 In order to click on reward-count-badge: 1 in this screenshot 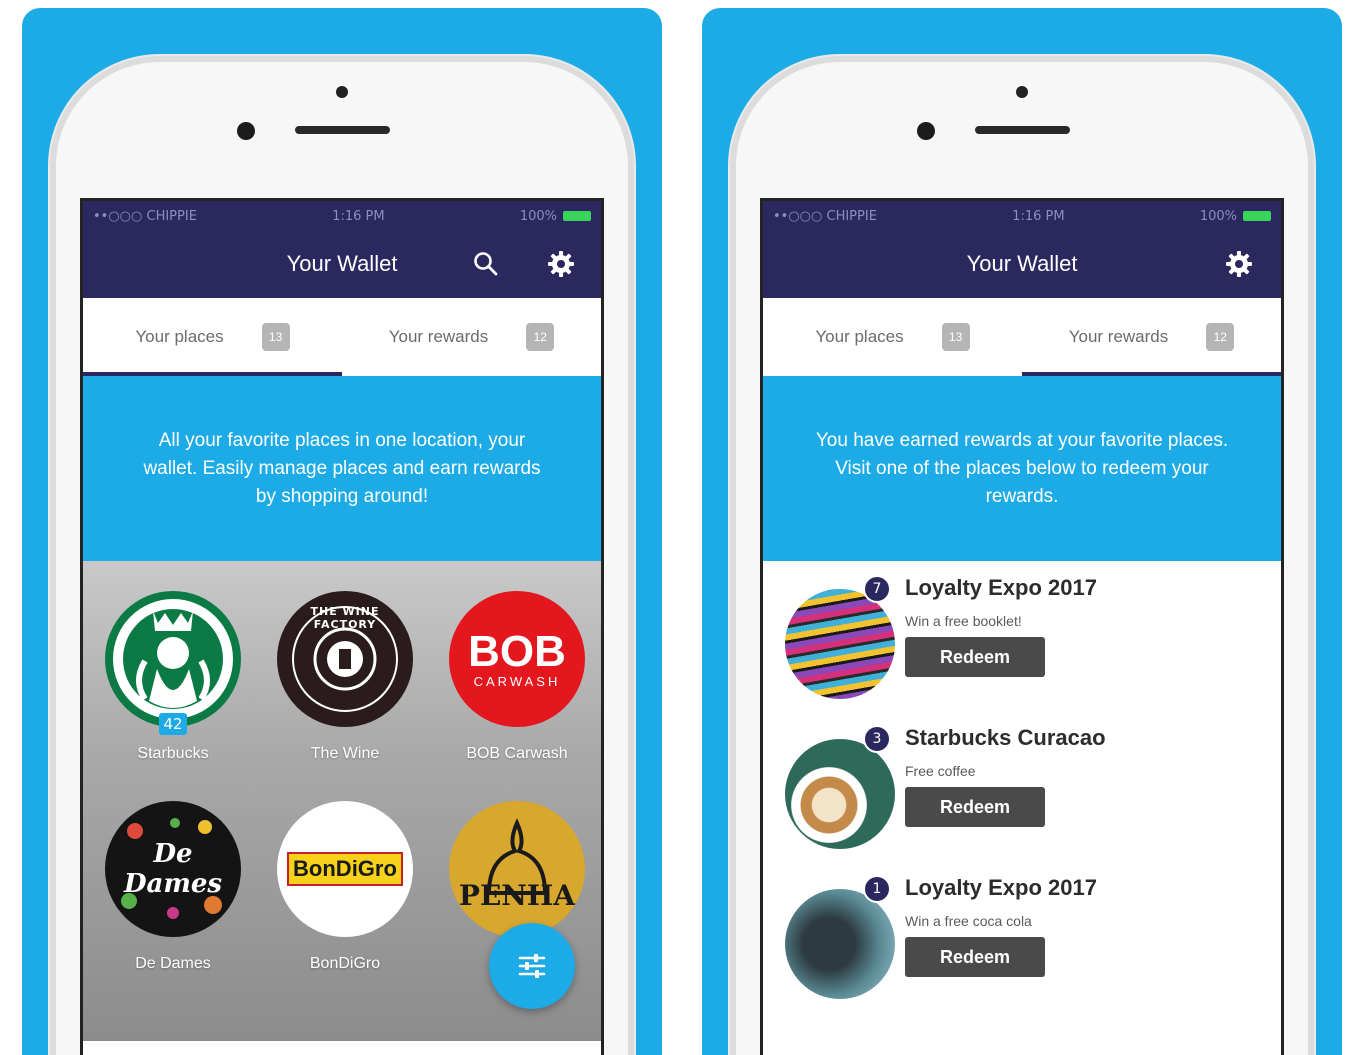, I will do `click(877, 889)`.